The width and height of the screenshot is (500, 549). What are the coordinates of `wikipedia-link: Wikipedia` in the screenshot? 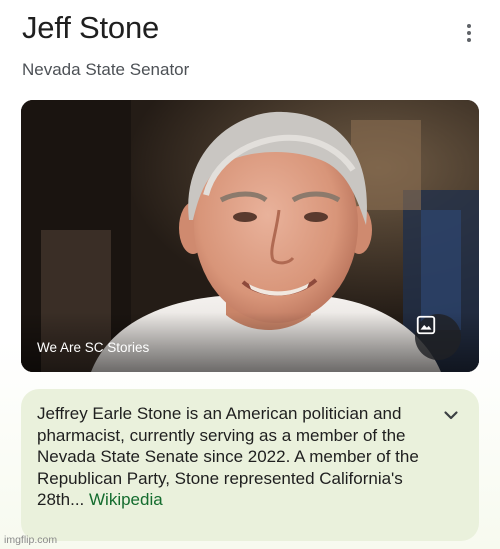 It's located at (126, 499).